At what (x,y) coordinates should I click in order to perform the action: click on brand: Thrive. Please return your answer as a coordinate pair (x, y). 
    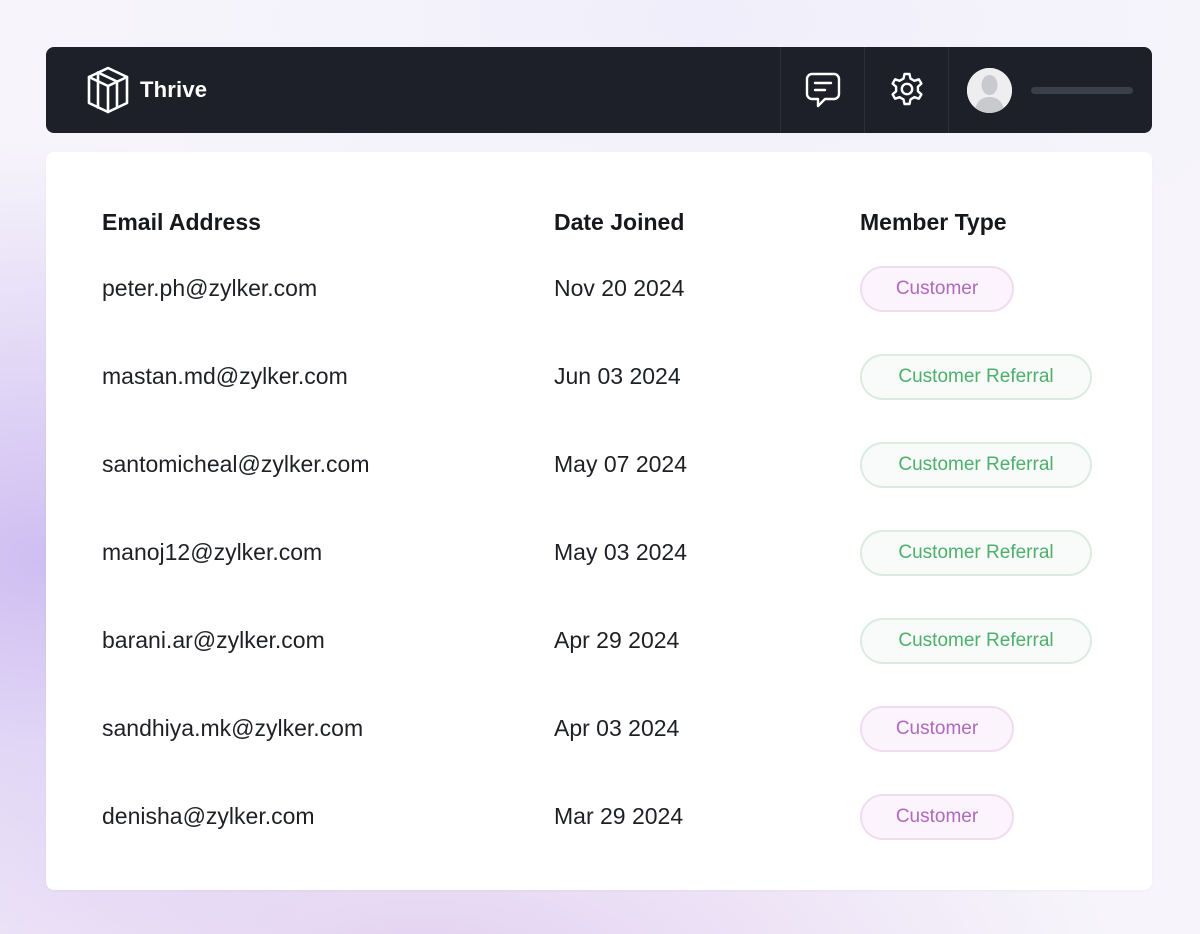
    Looking at the image, I should click on (146, 90).